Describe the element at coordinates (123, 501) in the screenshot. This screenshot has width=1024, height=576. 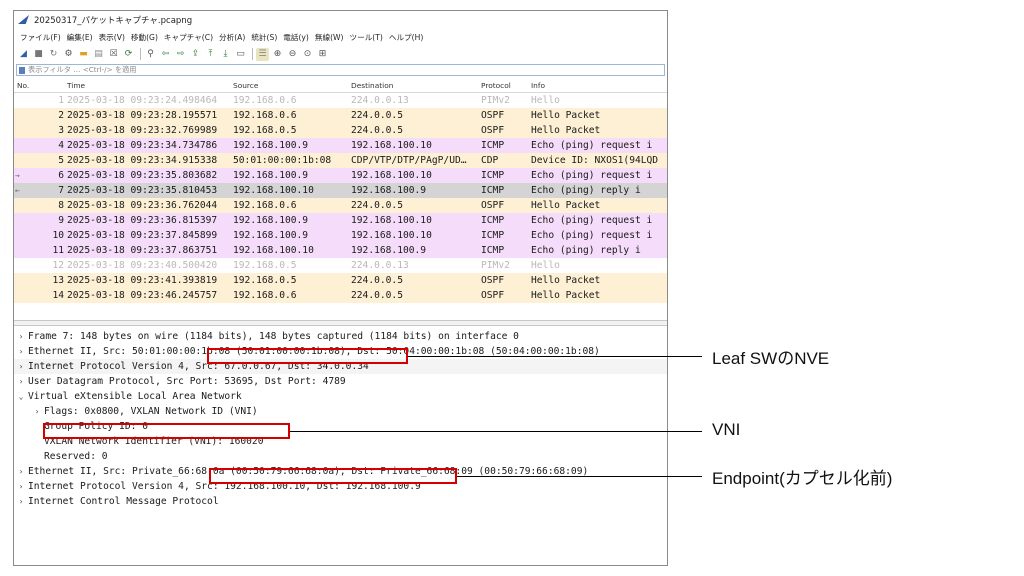
I see `detail-text: Internet Control Message Protocol` at that location.